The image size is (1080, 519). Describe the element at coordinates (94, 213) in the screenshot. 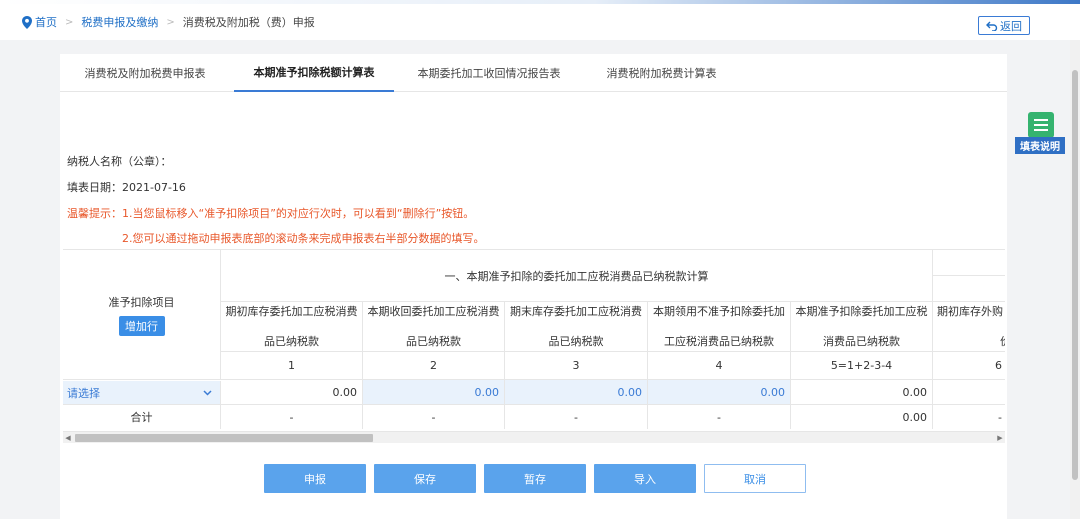

I see `tip-label: 温馨提示：` at that location.